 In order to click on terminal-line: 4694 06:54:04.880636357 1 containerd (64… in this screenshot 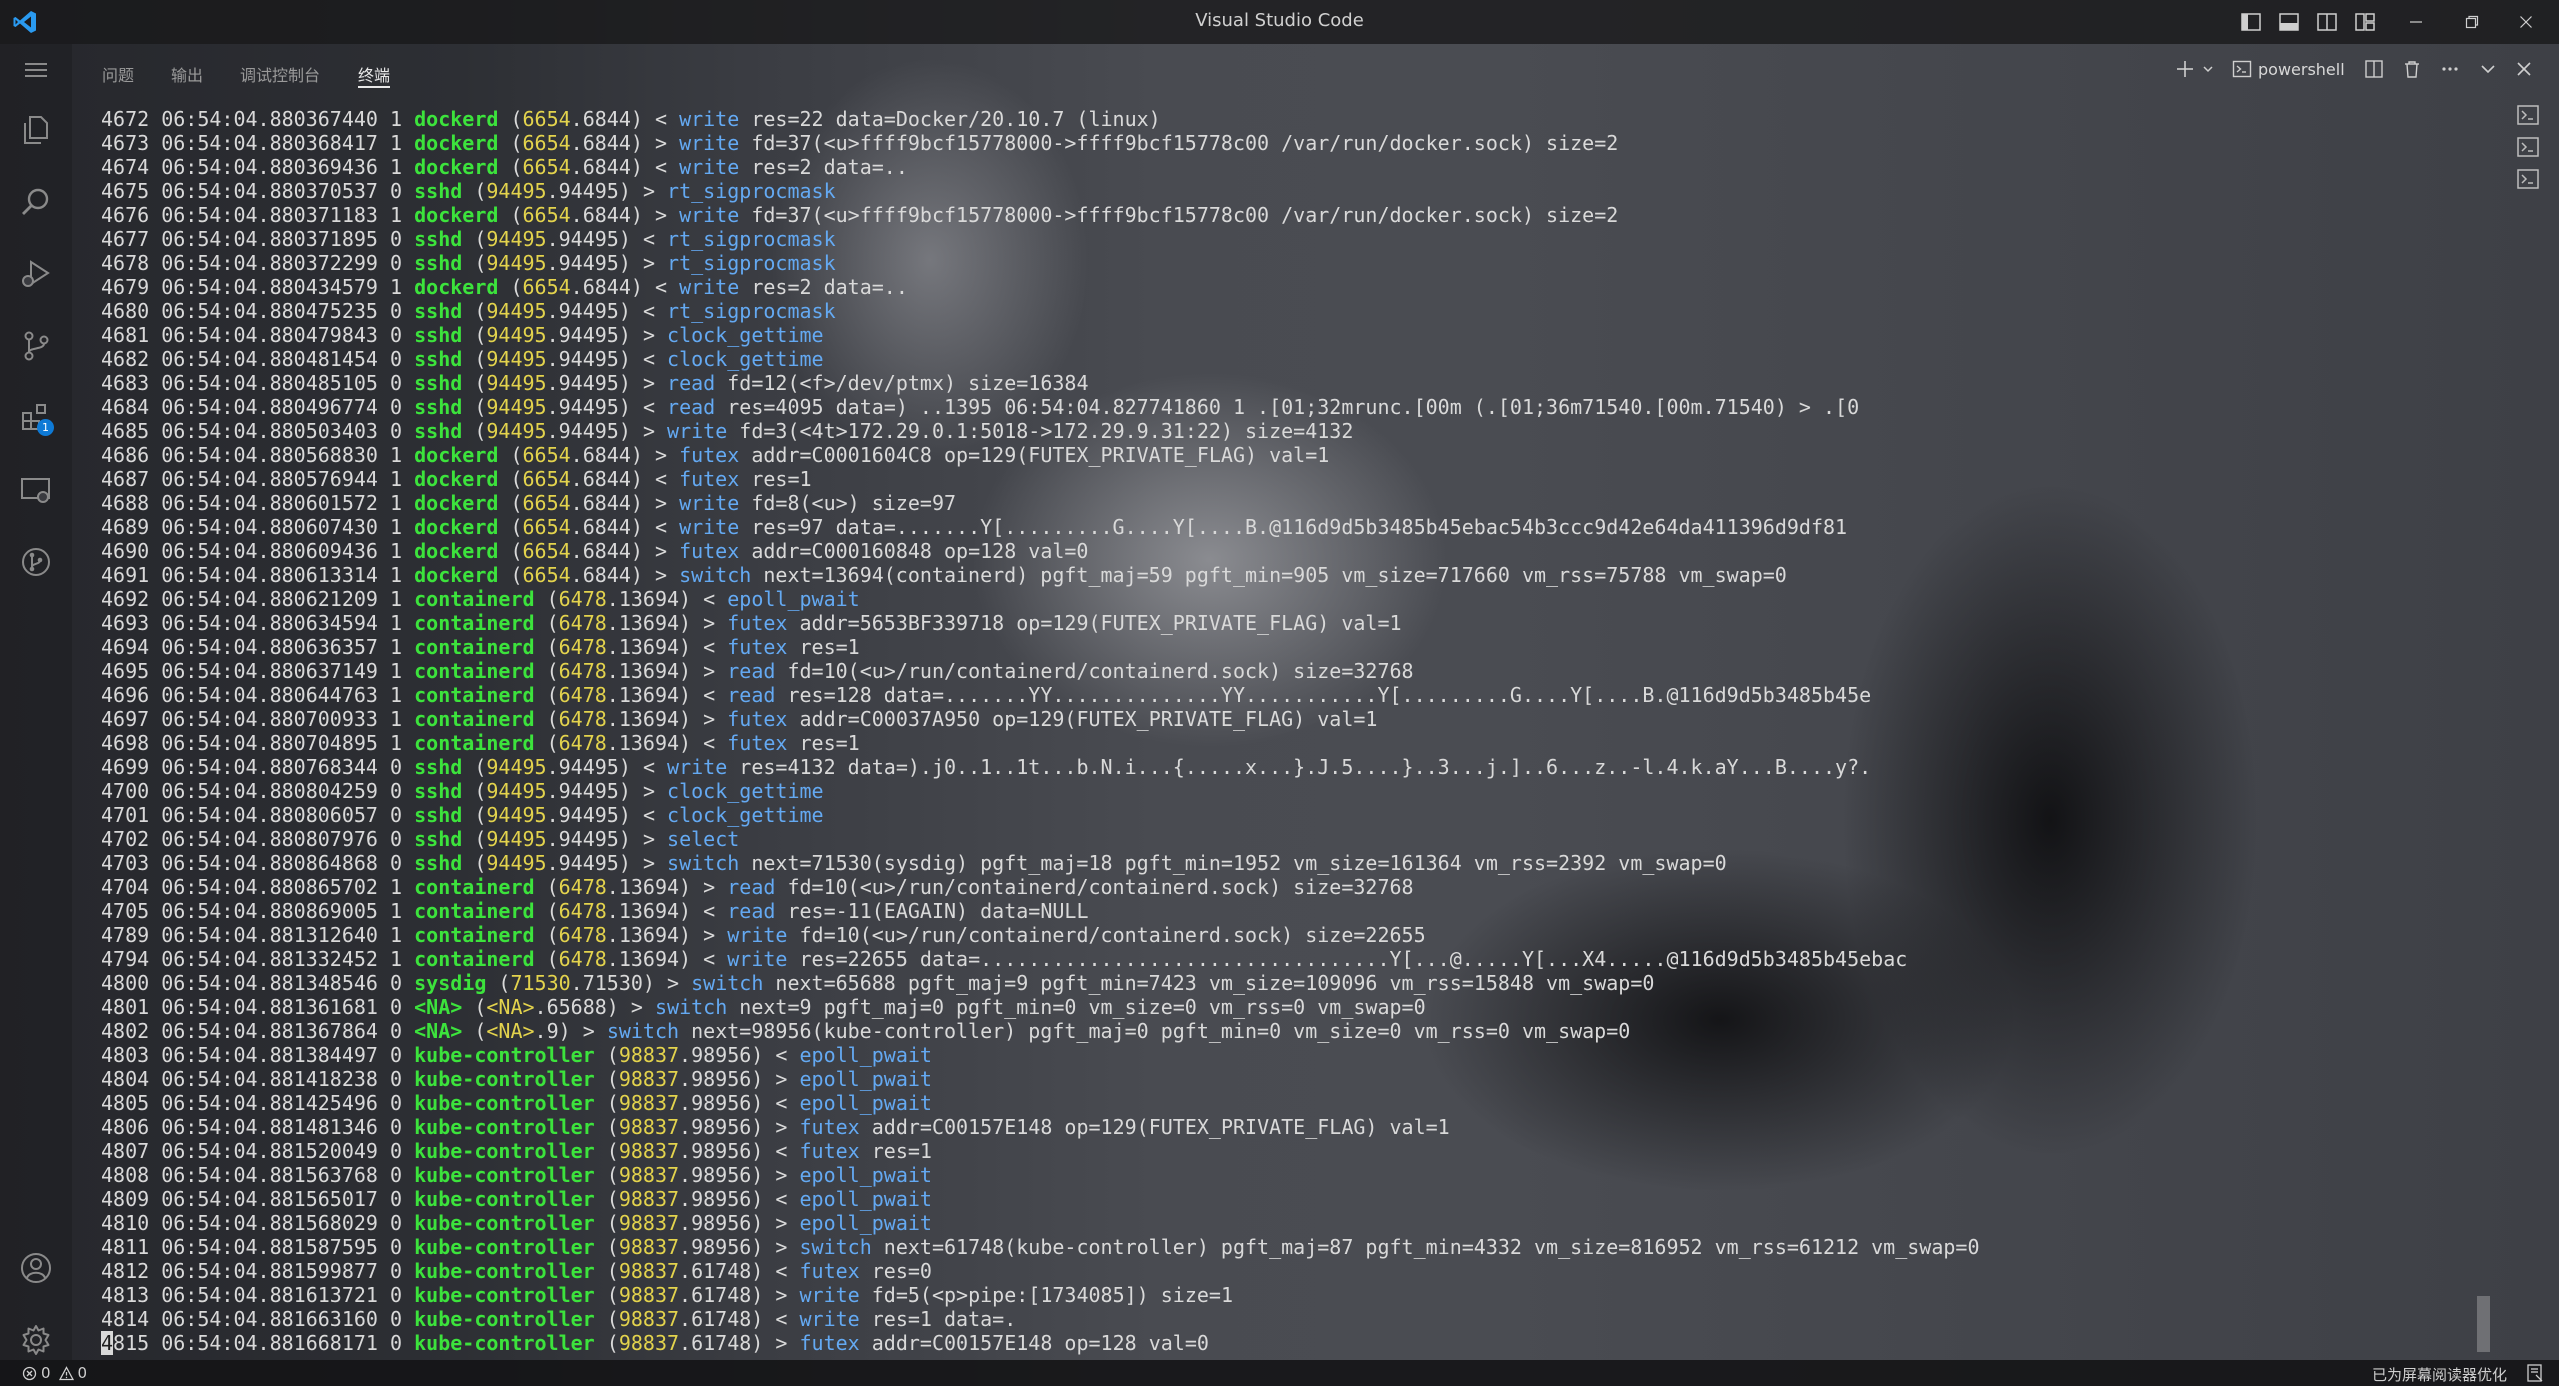, I will do `click(480, 647)`.